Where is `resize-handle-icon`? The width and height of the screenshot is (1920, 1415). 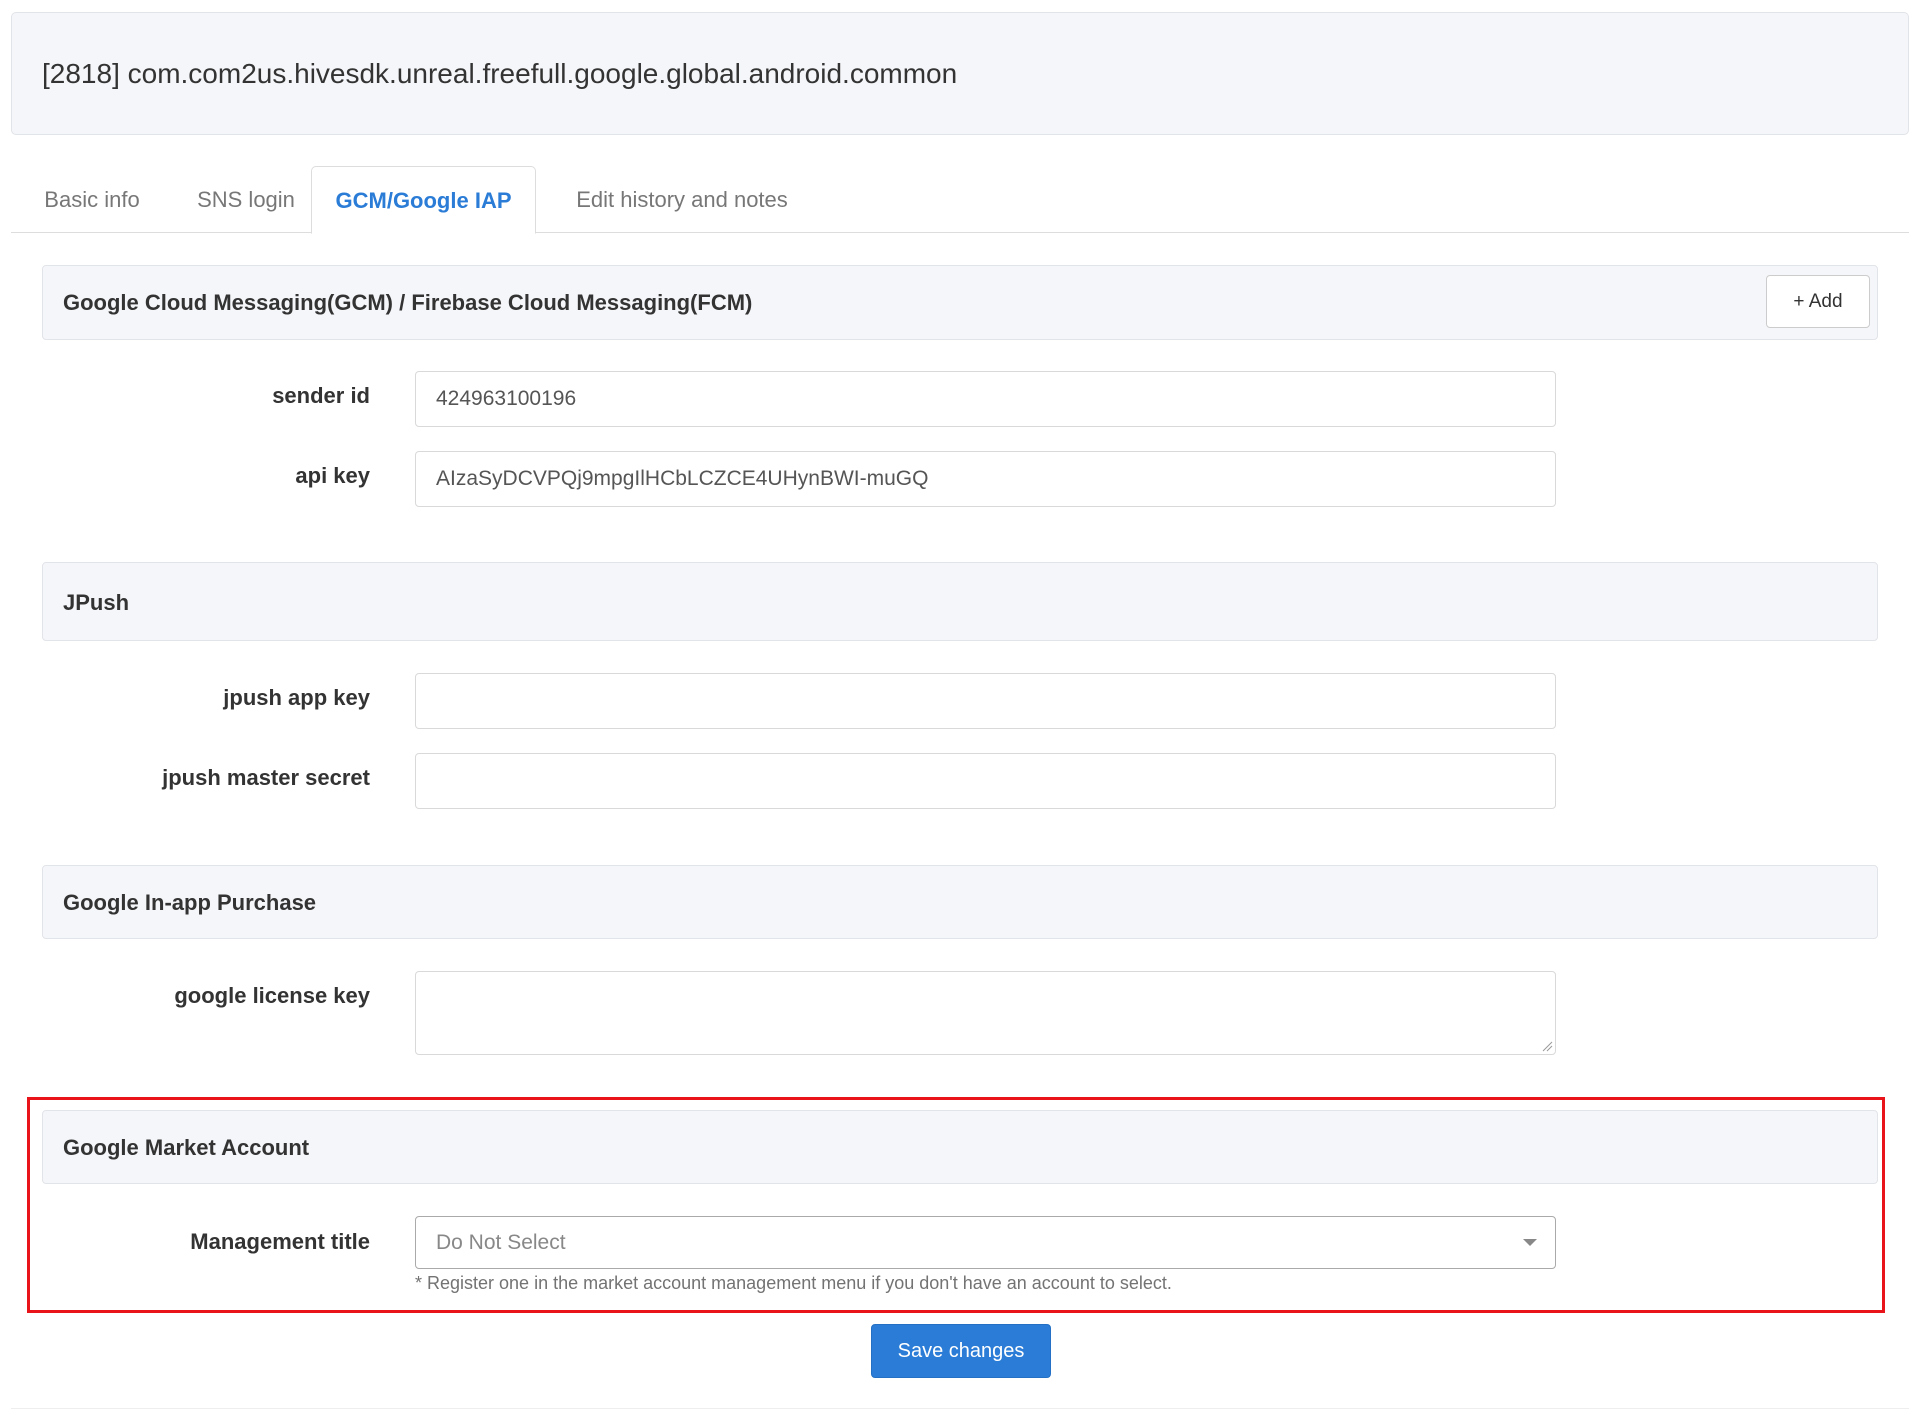 resize-handle-icon is located at coordinates (1547, 1046).